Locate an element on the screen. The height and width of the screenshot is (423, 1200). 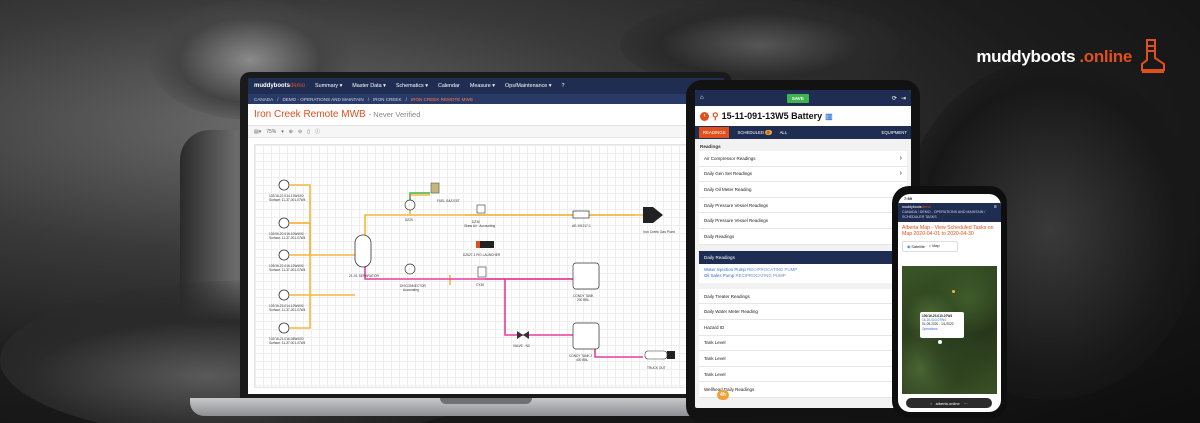
tab-readings: READINGS is located at coordinates (714, 132).